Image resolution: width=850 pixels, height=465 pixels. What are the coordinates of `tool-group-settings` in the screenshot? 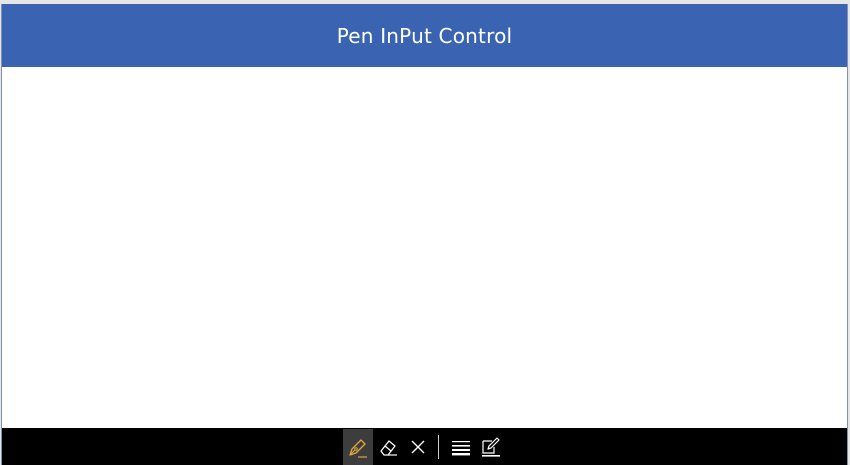 It's located at (476, 446).